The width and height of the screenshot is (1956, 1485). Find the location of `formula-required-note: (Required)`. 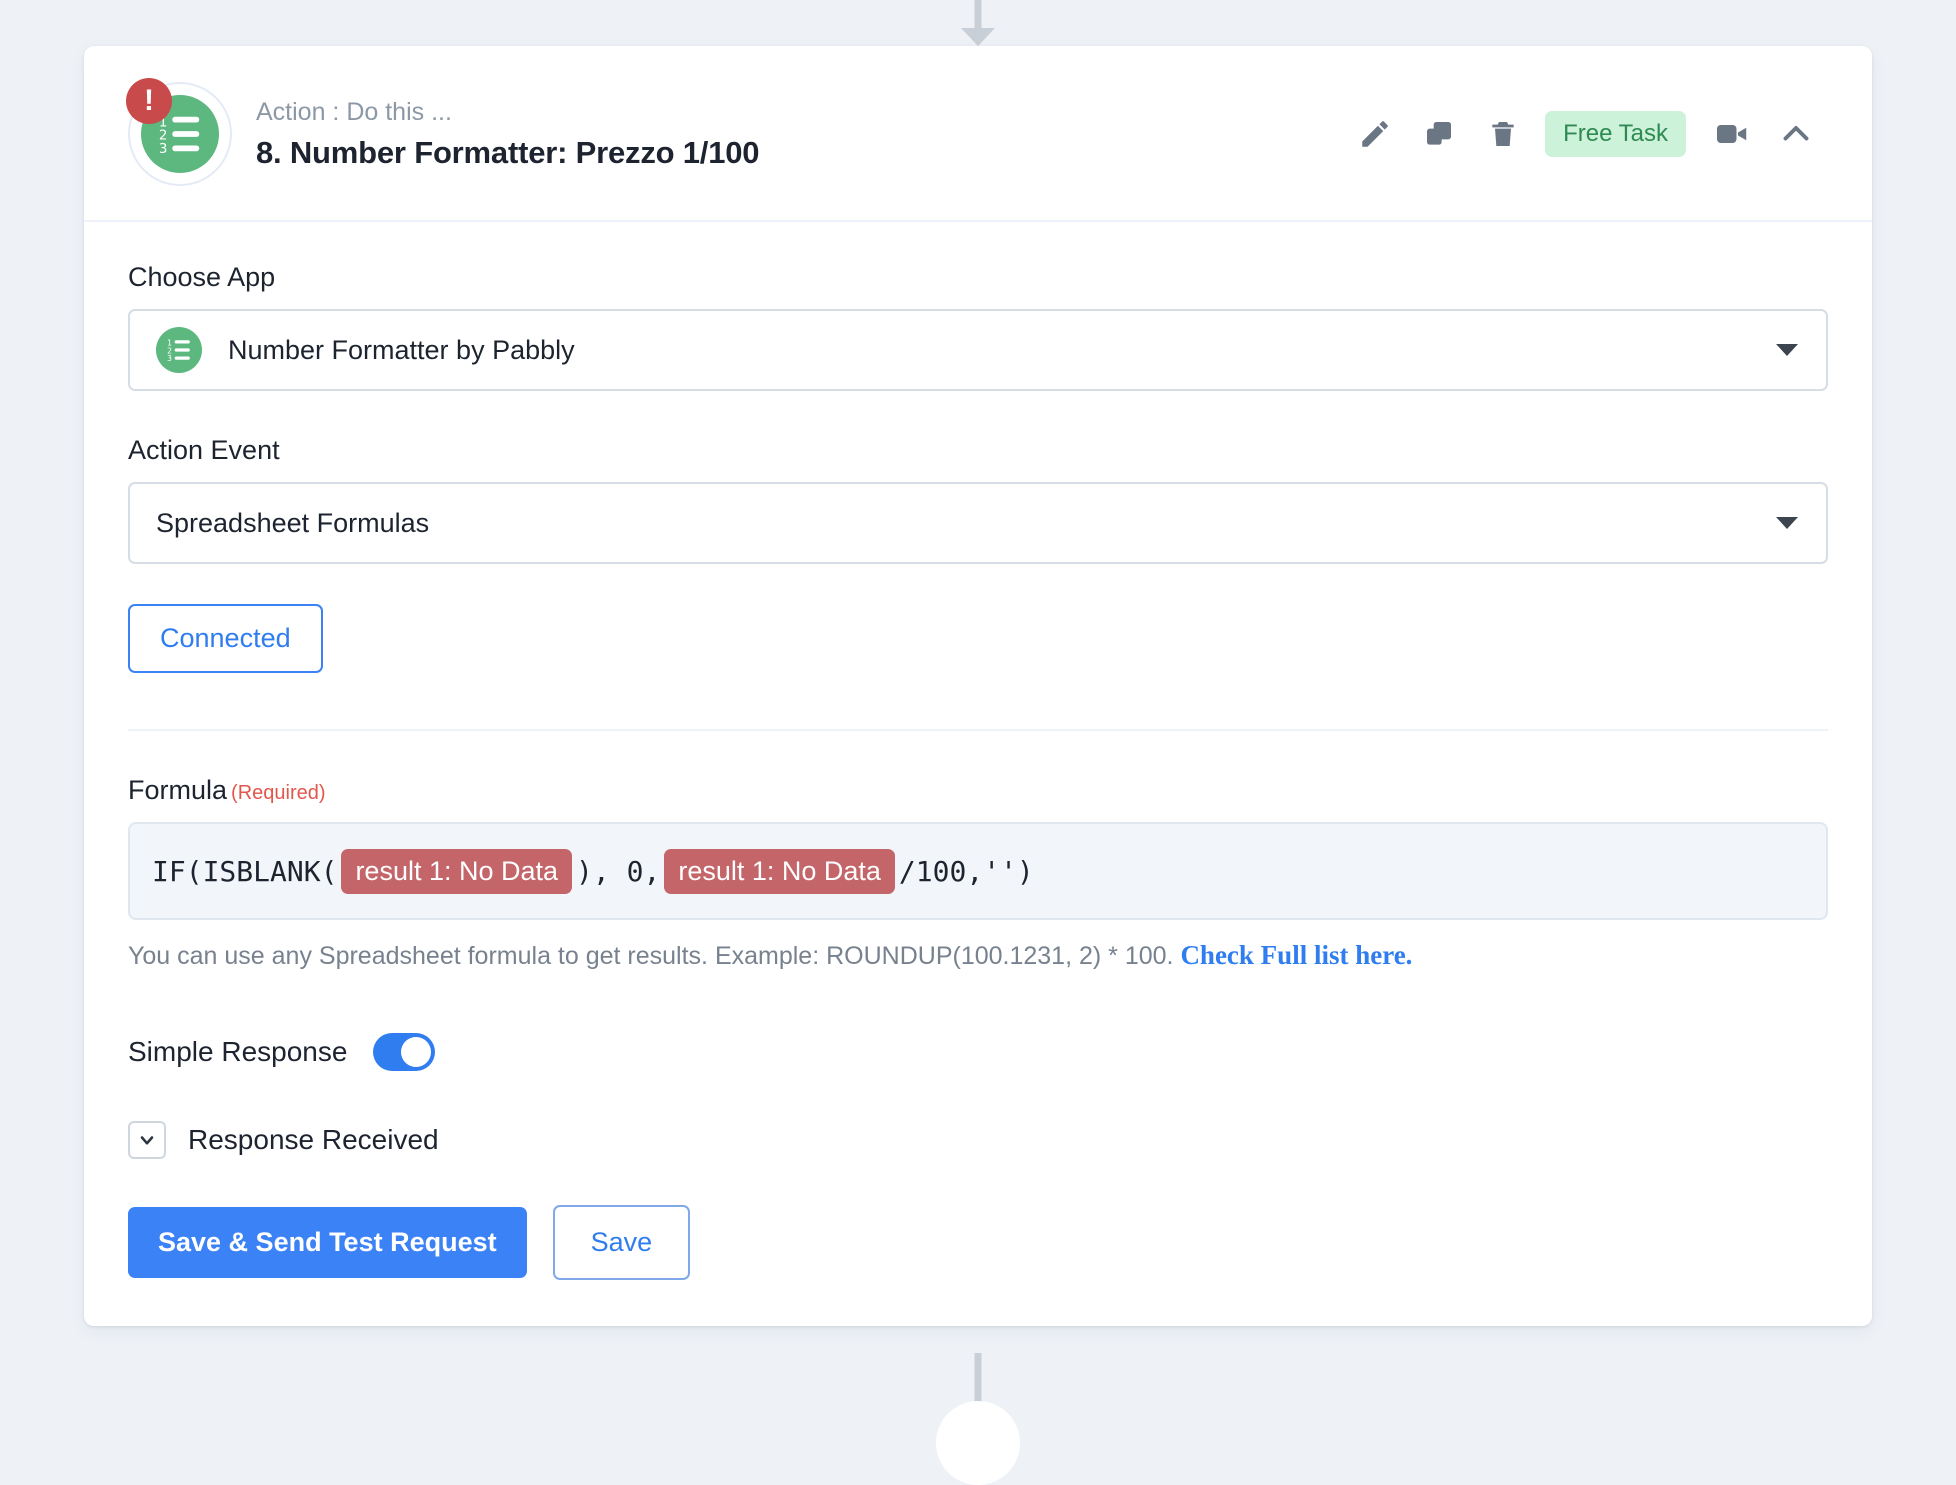

formula-required-note: (Required) is located at coordinates (278, 793).